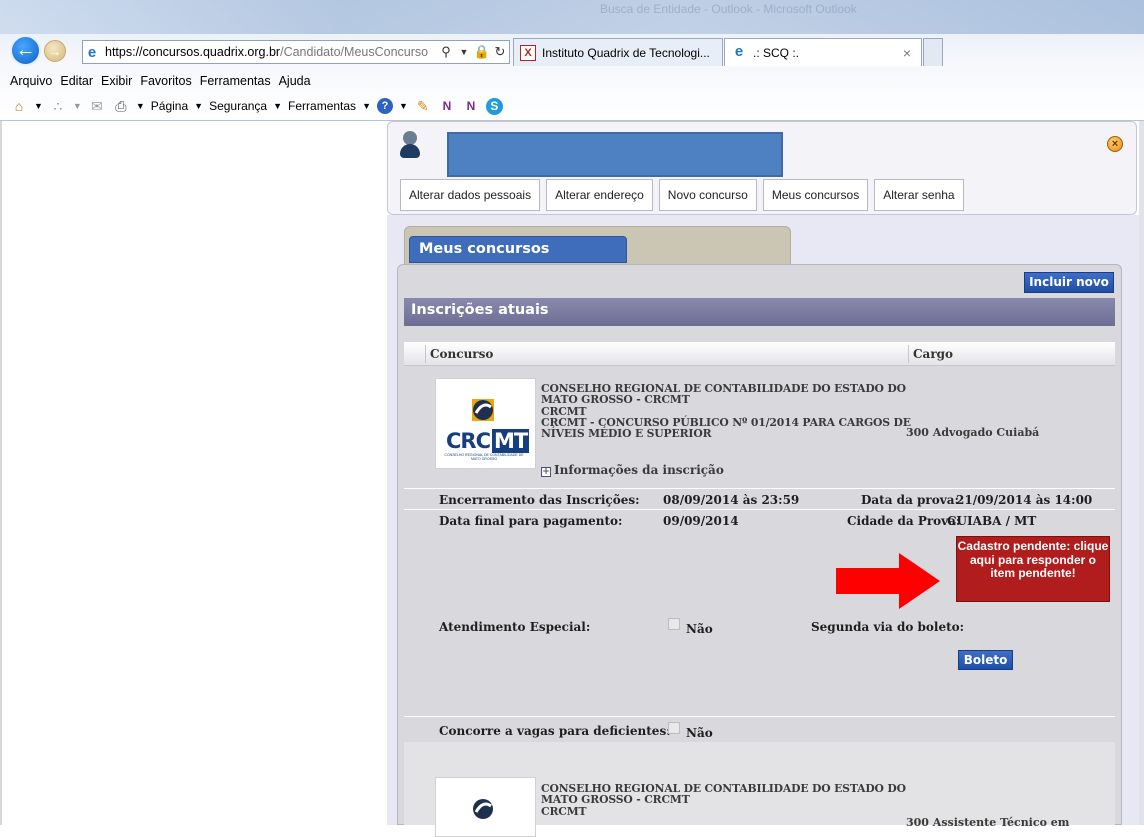 The height and width of the screenshot is (837, 1144). Describe the element at coordinates (19, 106) in the screenshot. I see `home-icon: ⌂` at that location.